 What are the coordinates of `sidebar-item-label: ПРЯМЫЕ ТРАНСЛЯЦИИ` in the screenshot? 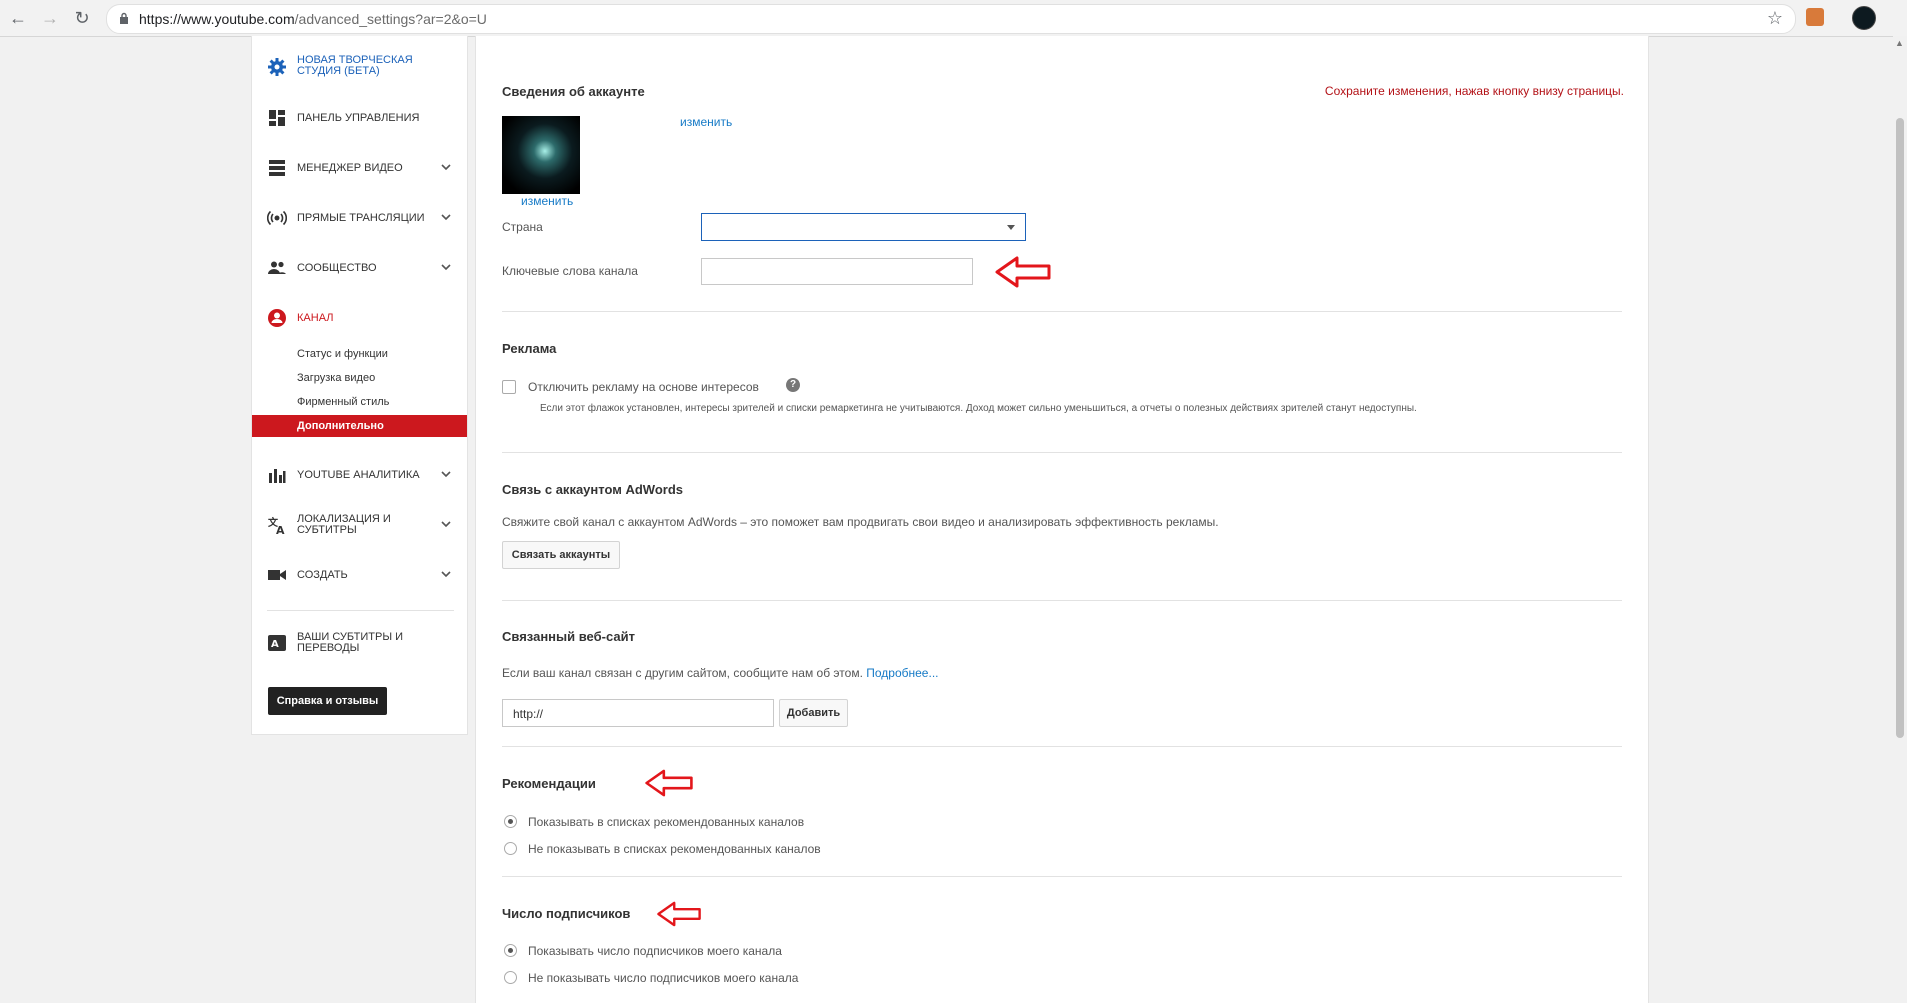 It's located at (361, 218).